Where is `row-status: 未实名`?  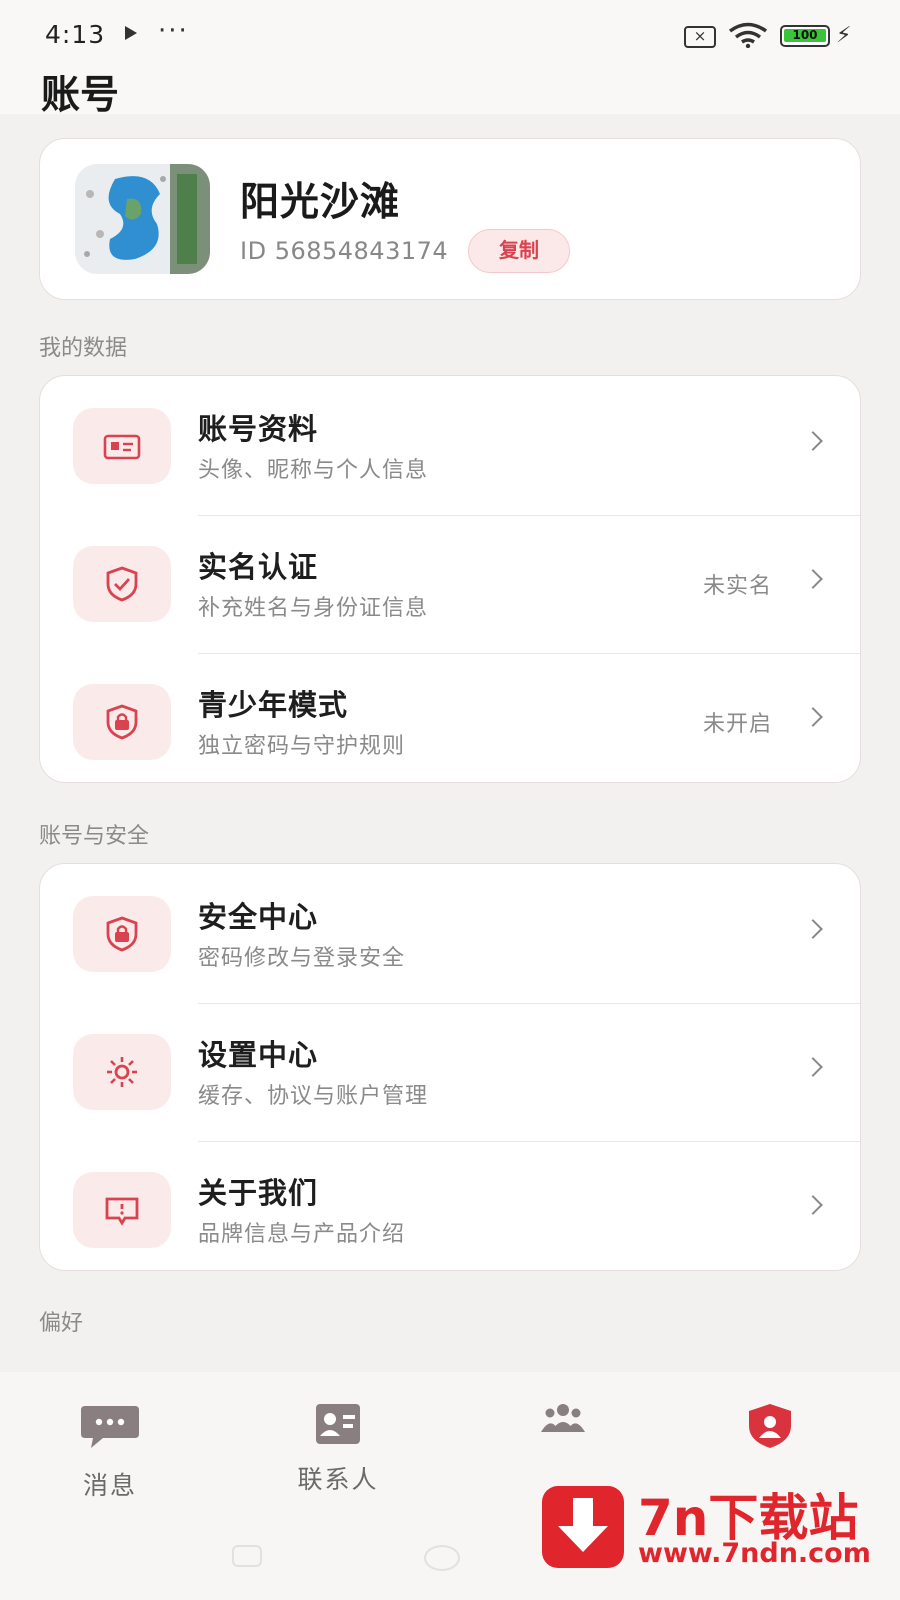
row-status: 未实名 is located at coordinates (737, 586).